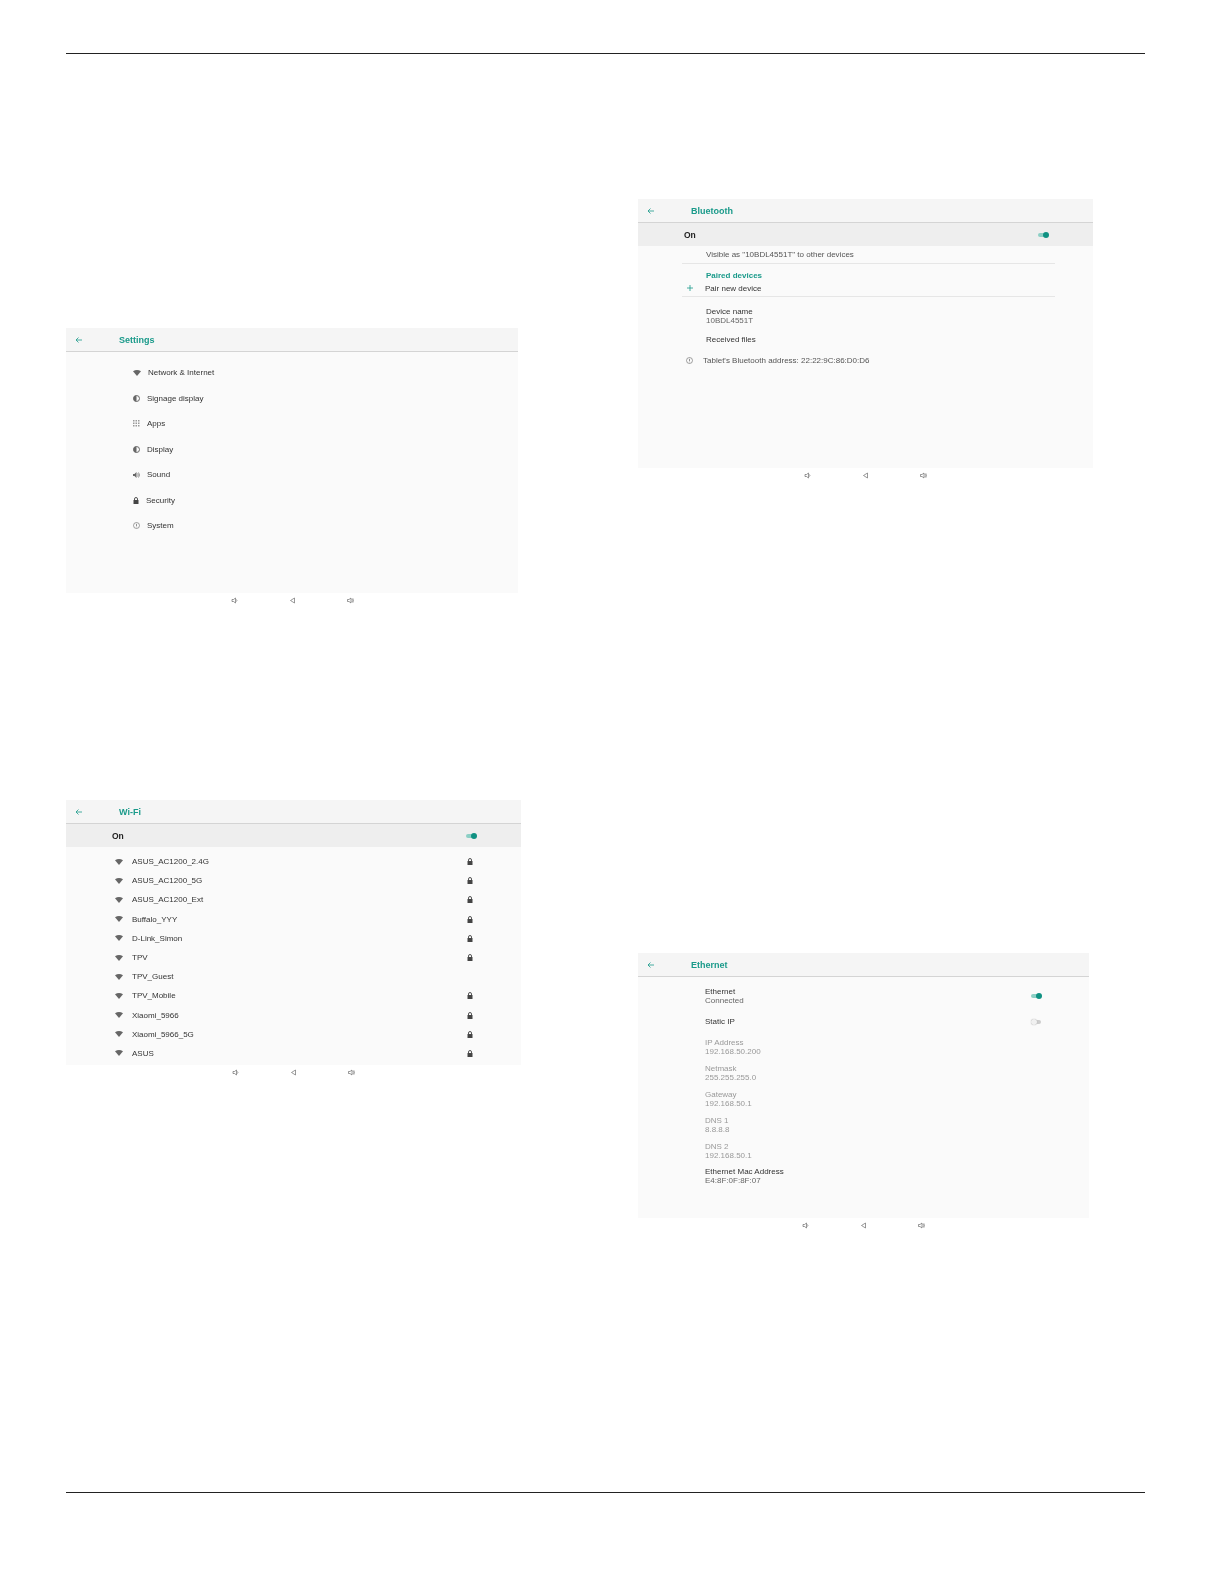 The height and width of the screenshot is (1584, 1224). Describe the element at coordinates (880, 311) in the screenshot. I see `setting-title: Device name` at that location.